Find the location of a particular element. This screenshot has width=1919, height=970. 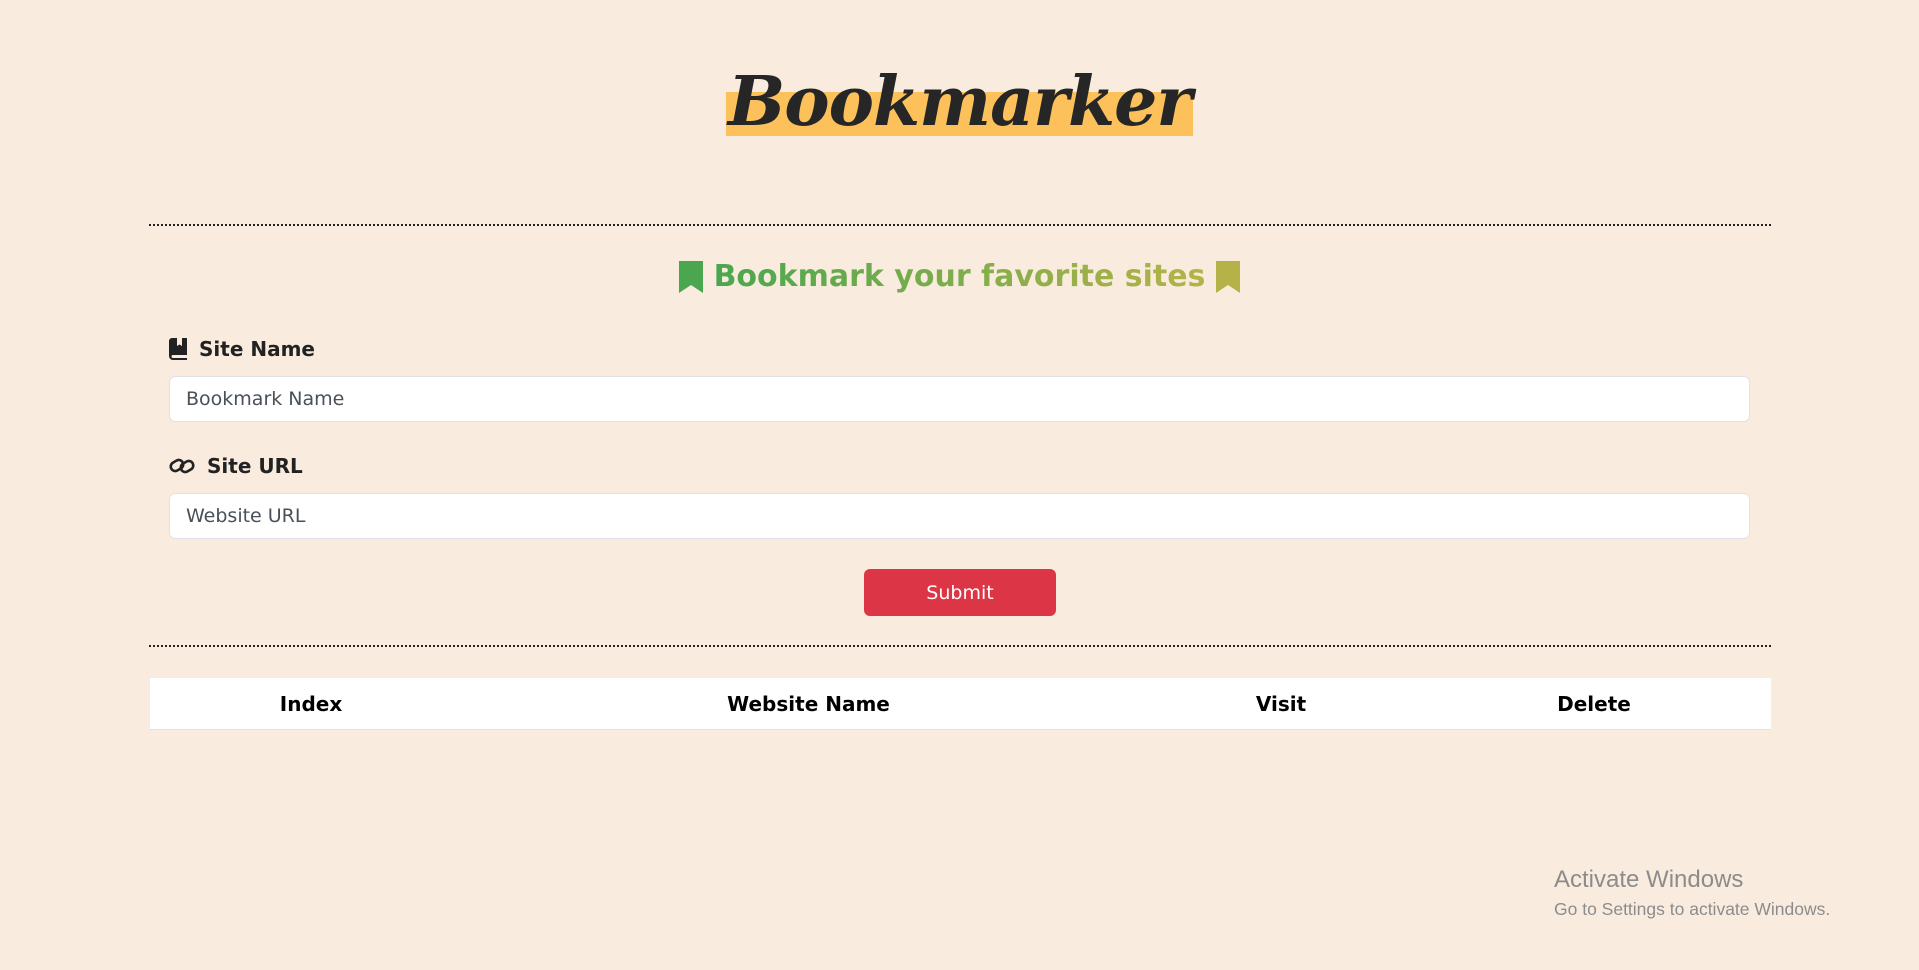

site-name-input is located at coordinates (959, 399).